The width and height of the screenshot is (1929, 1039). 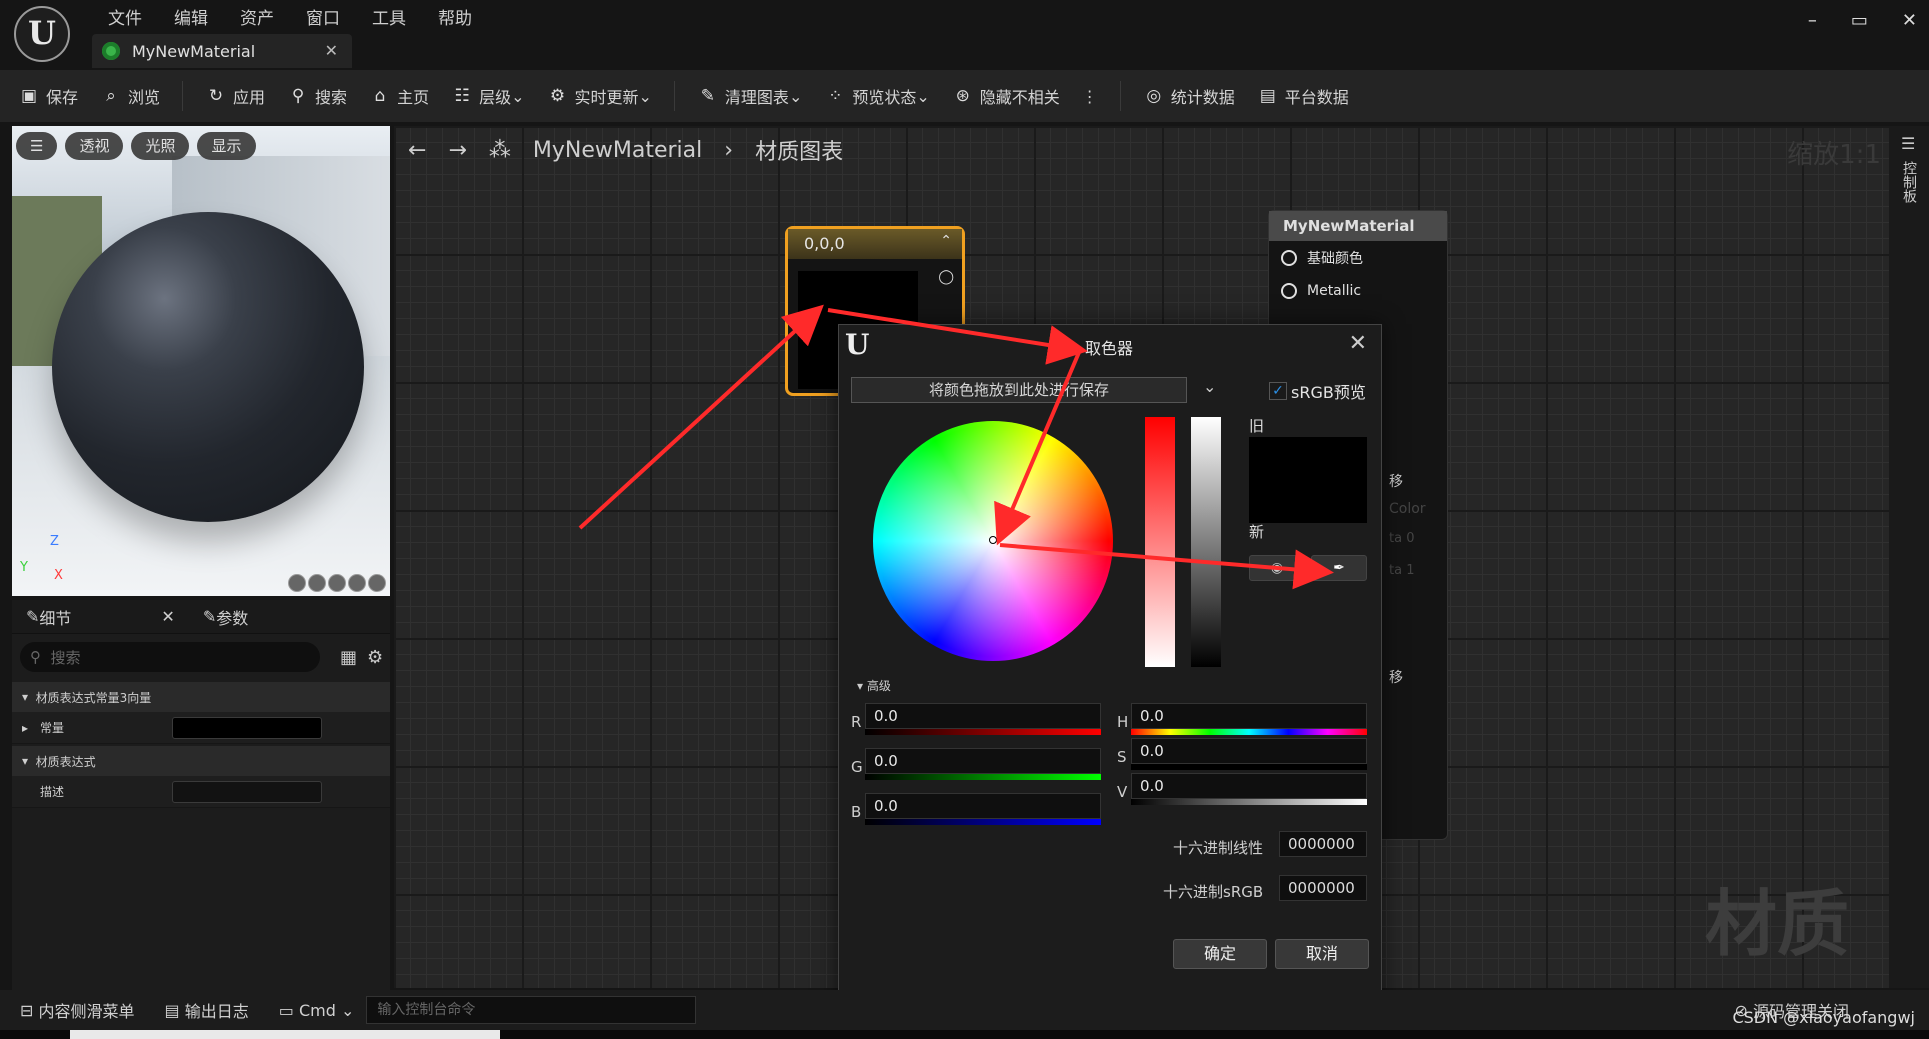 What do you see at coordinates (1323, 888) in the screenshot?
I see `hex-srgb-input: 0000000` at bounding box center [1323, 888].